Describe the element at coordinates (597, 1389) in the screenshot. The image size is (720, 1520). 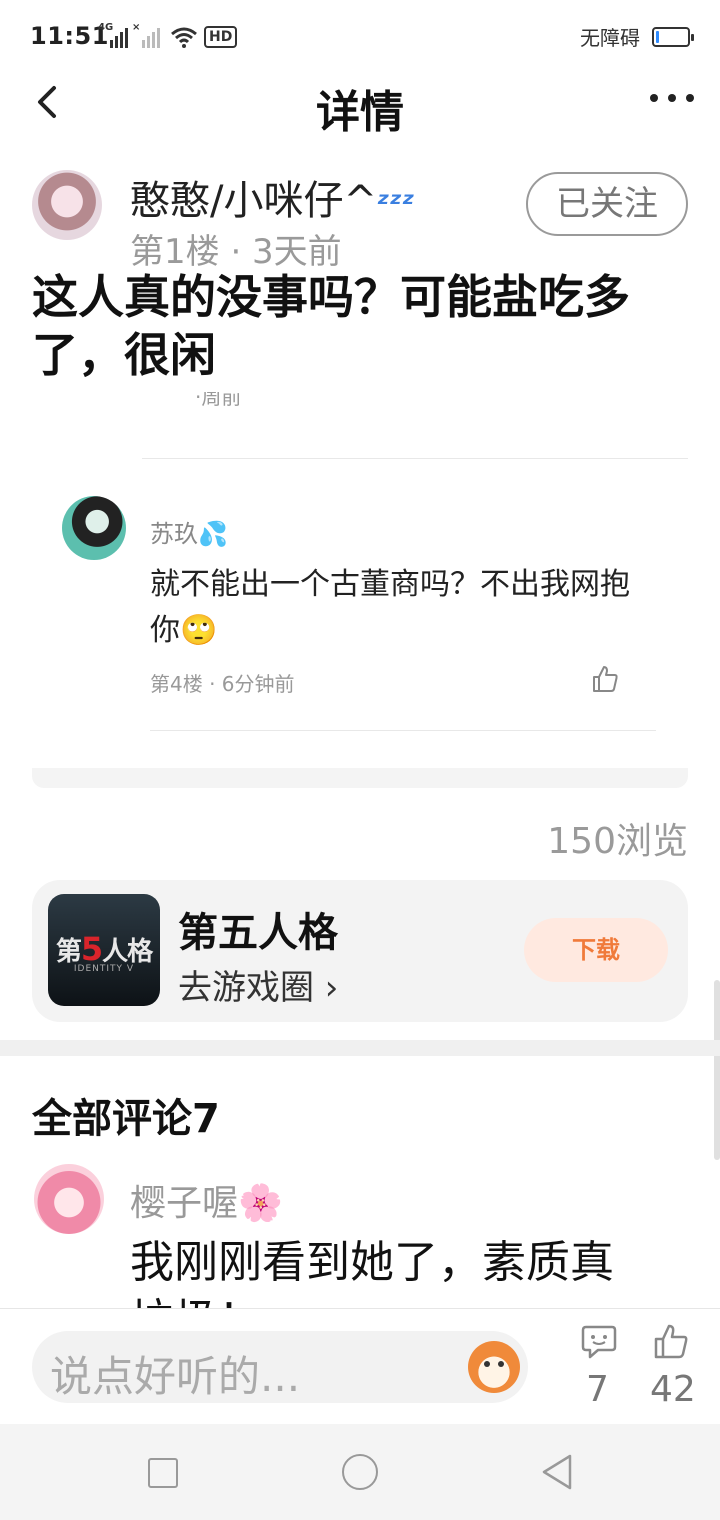
I see `comment-count: 7` at that location.